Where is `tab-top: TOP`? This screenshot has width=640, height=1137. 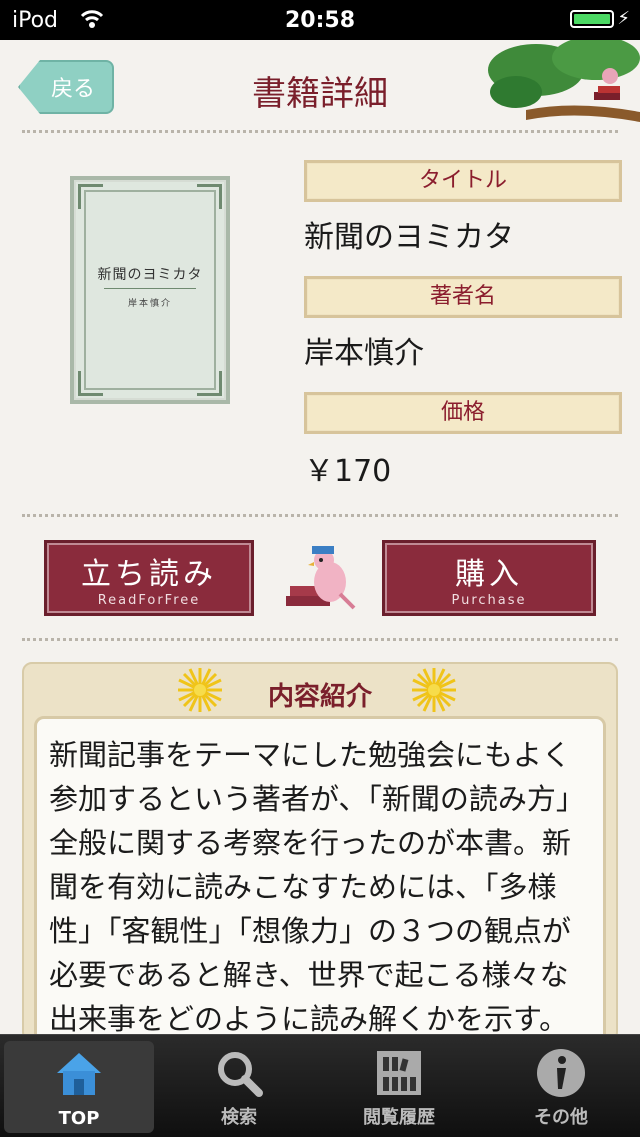
tab-top: TOP is located at coordinates (79, 1087).